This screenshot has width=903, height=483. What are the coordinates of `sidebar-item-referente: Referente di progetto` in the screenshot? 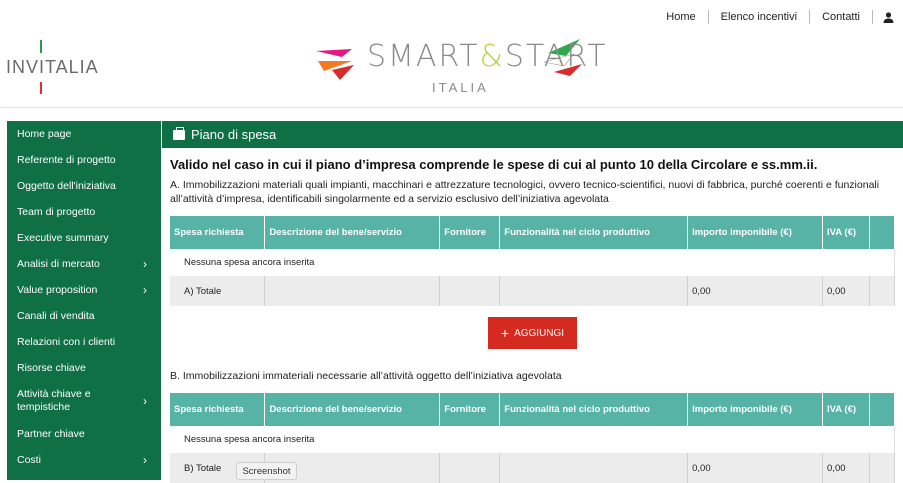 It's located at (84, 160).